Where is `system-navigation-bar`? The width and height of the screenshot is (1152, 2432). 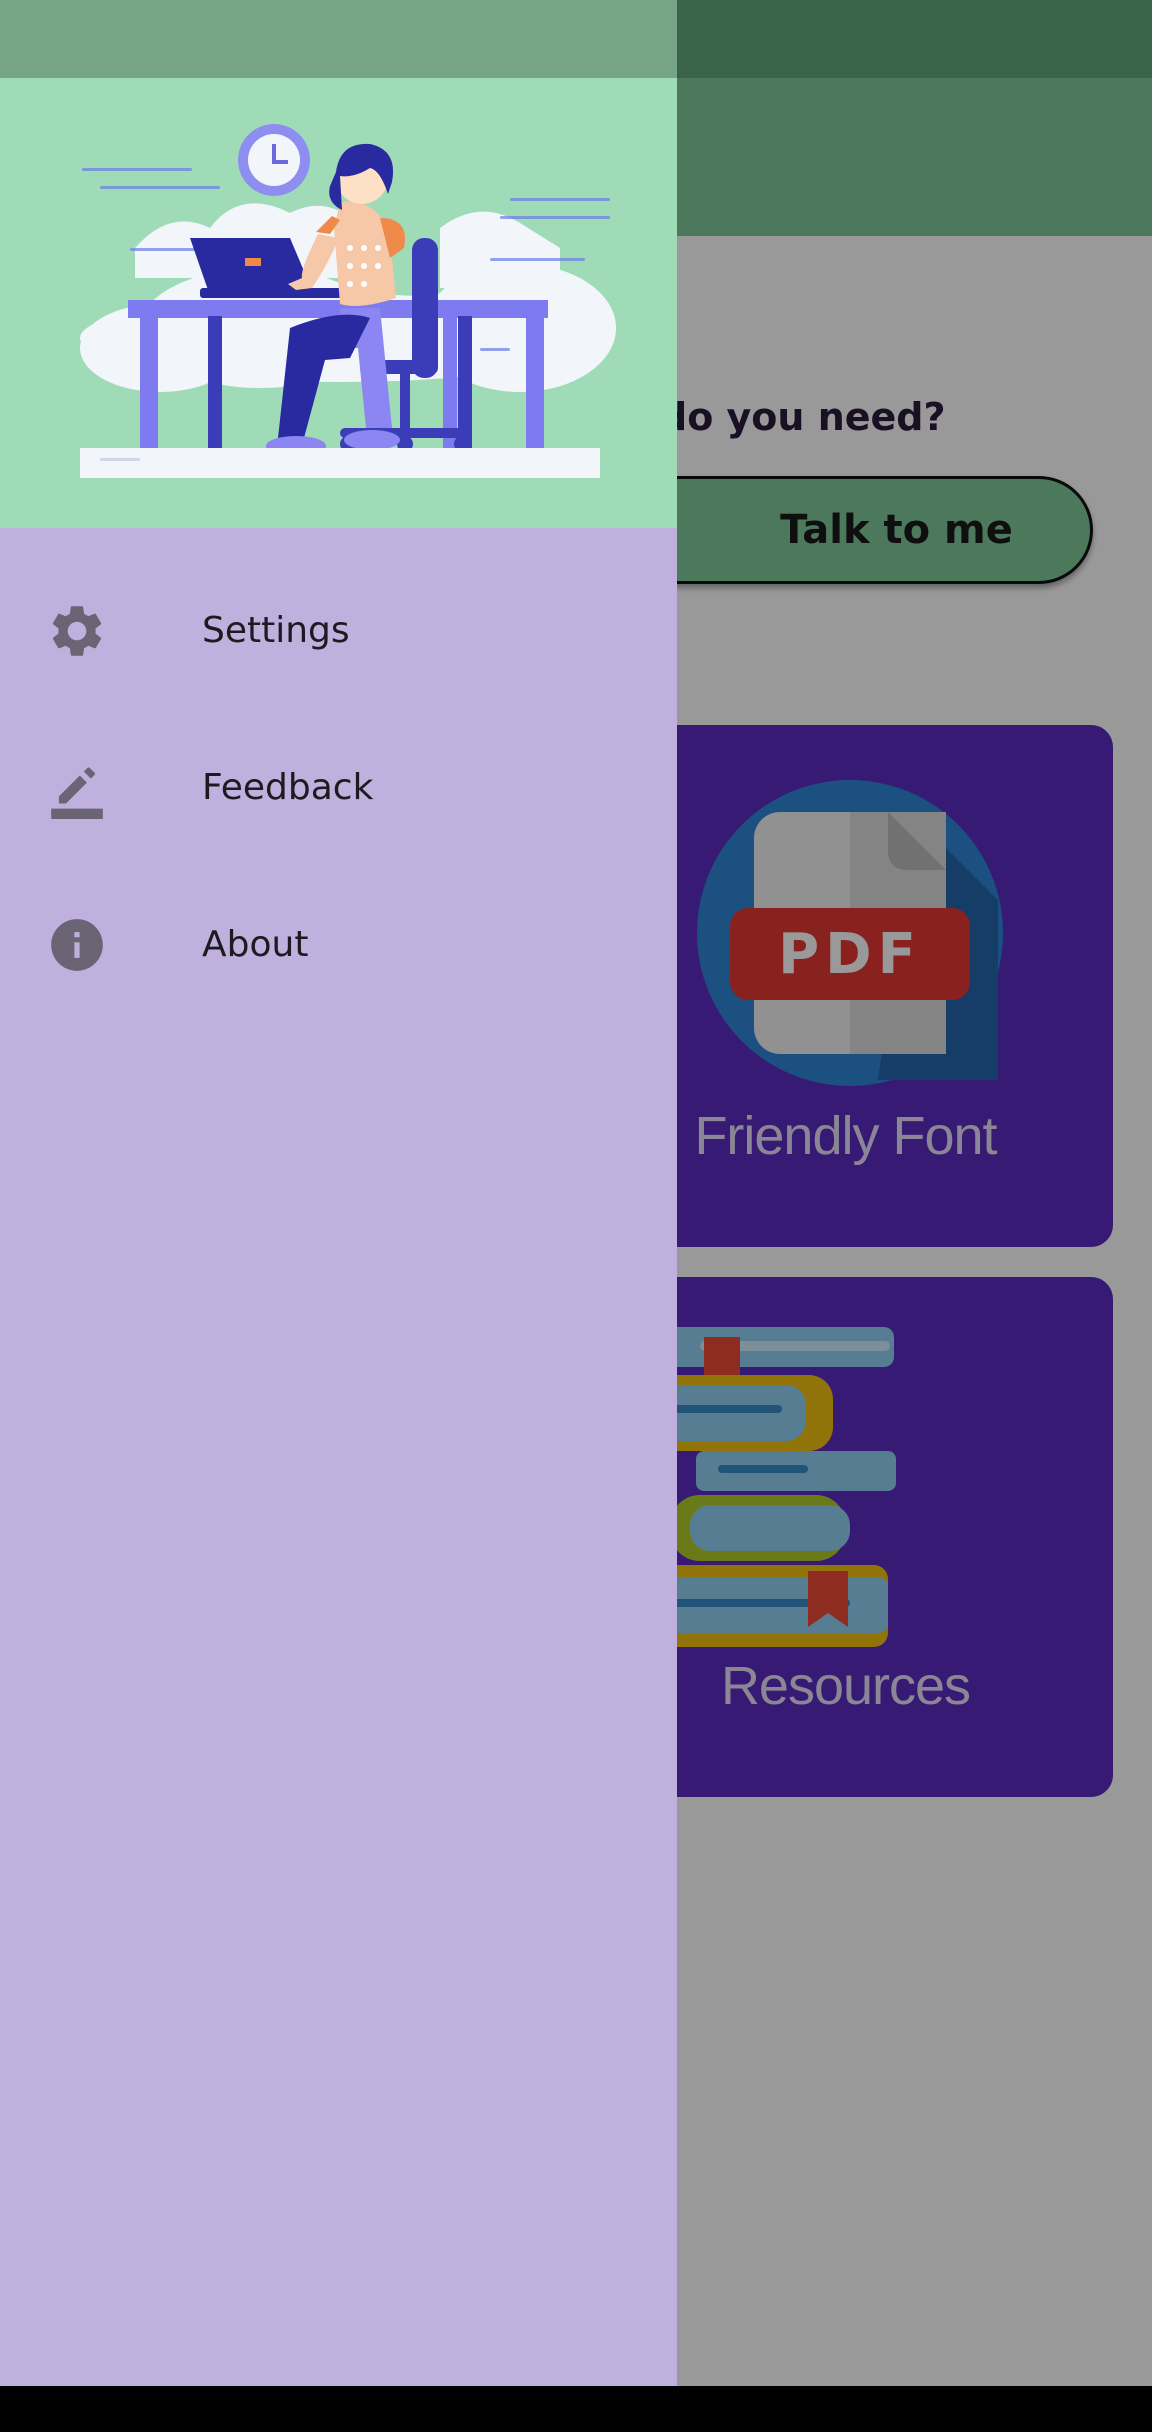 system-navigation-bar is located at coordinates (576, 2409).